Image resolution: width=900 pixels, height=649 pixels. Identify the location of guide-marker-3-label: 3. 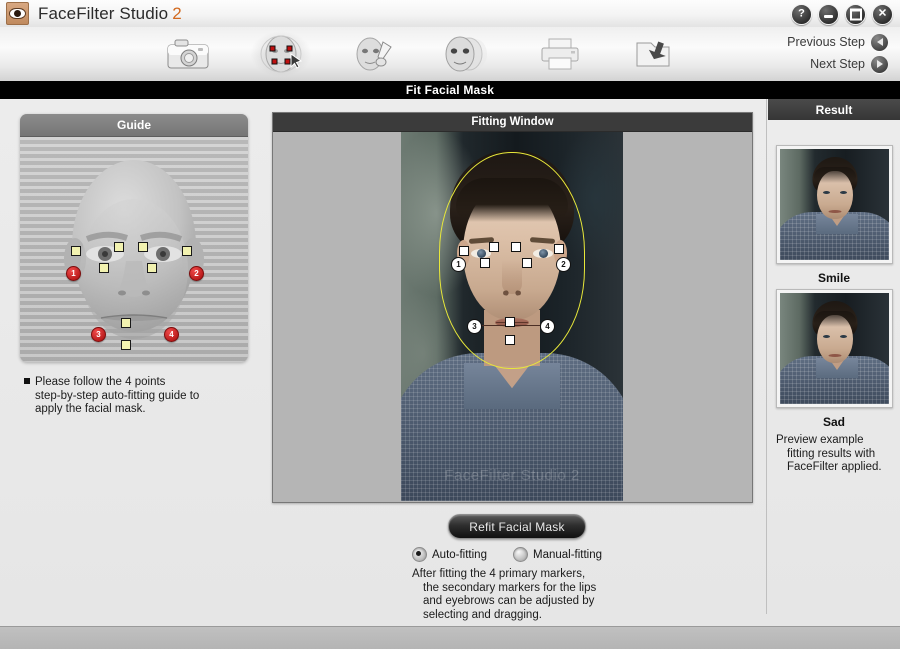
(98, 334).